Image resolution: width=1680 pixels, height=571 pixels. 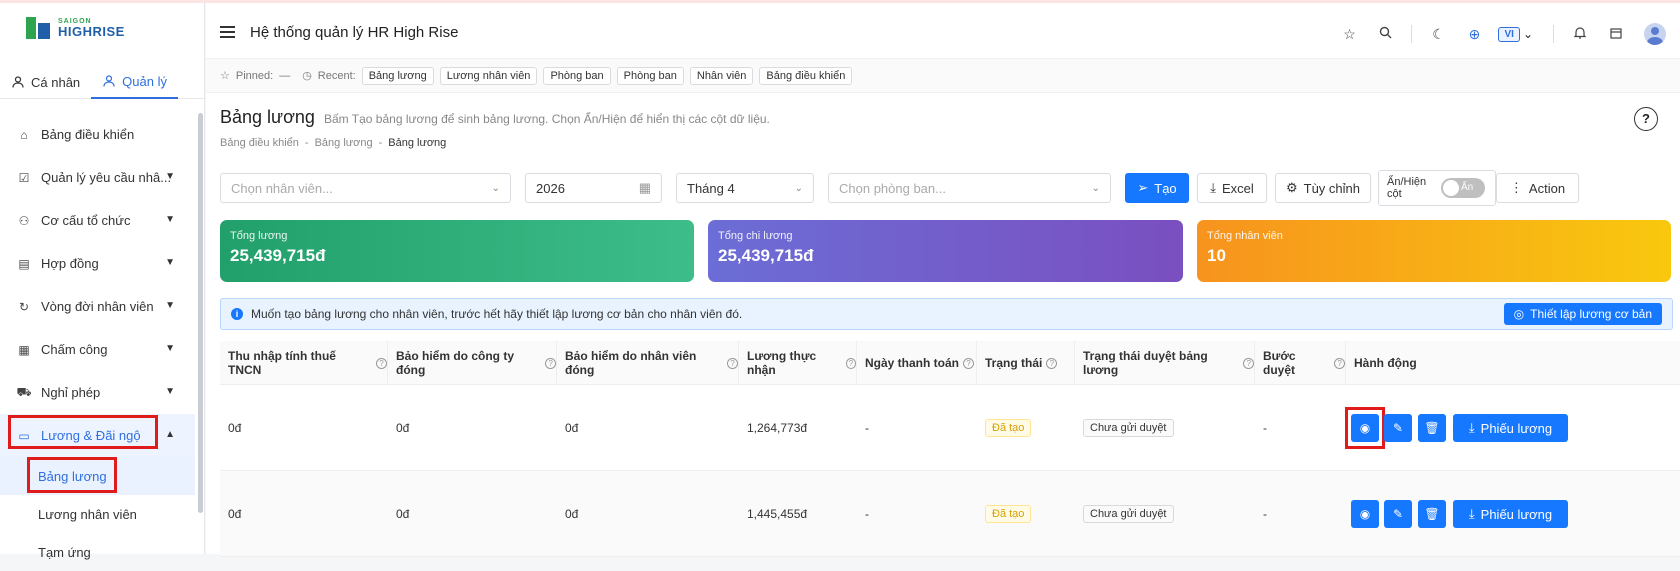 What do you see at coordinates (488, 75) in the screenshot?
I see `recent-chip: Lương nhân viên` at bounding box center [488, 75].